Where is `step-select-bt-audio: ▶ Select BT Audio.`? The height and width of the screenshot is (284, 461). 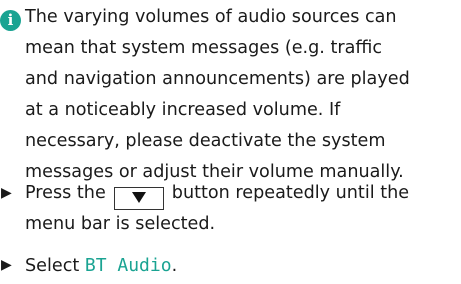
step-select-bt-audio: ▶ Select BT Audio. is located at coordinates (230, 265).